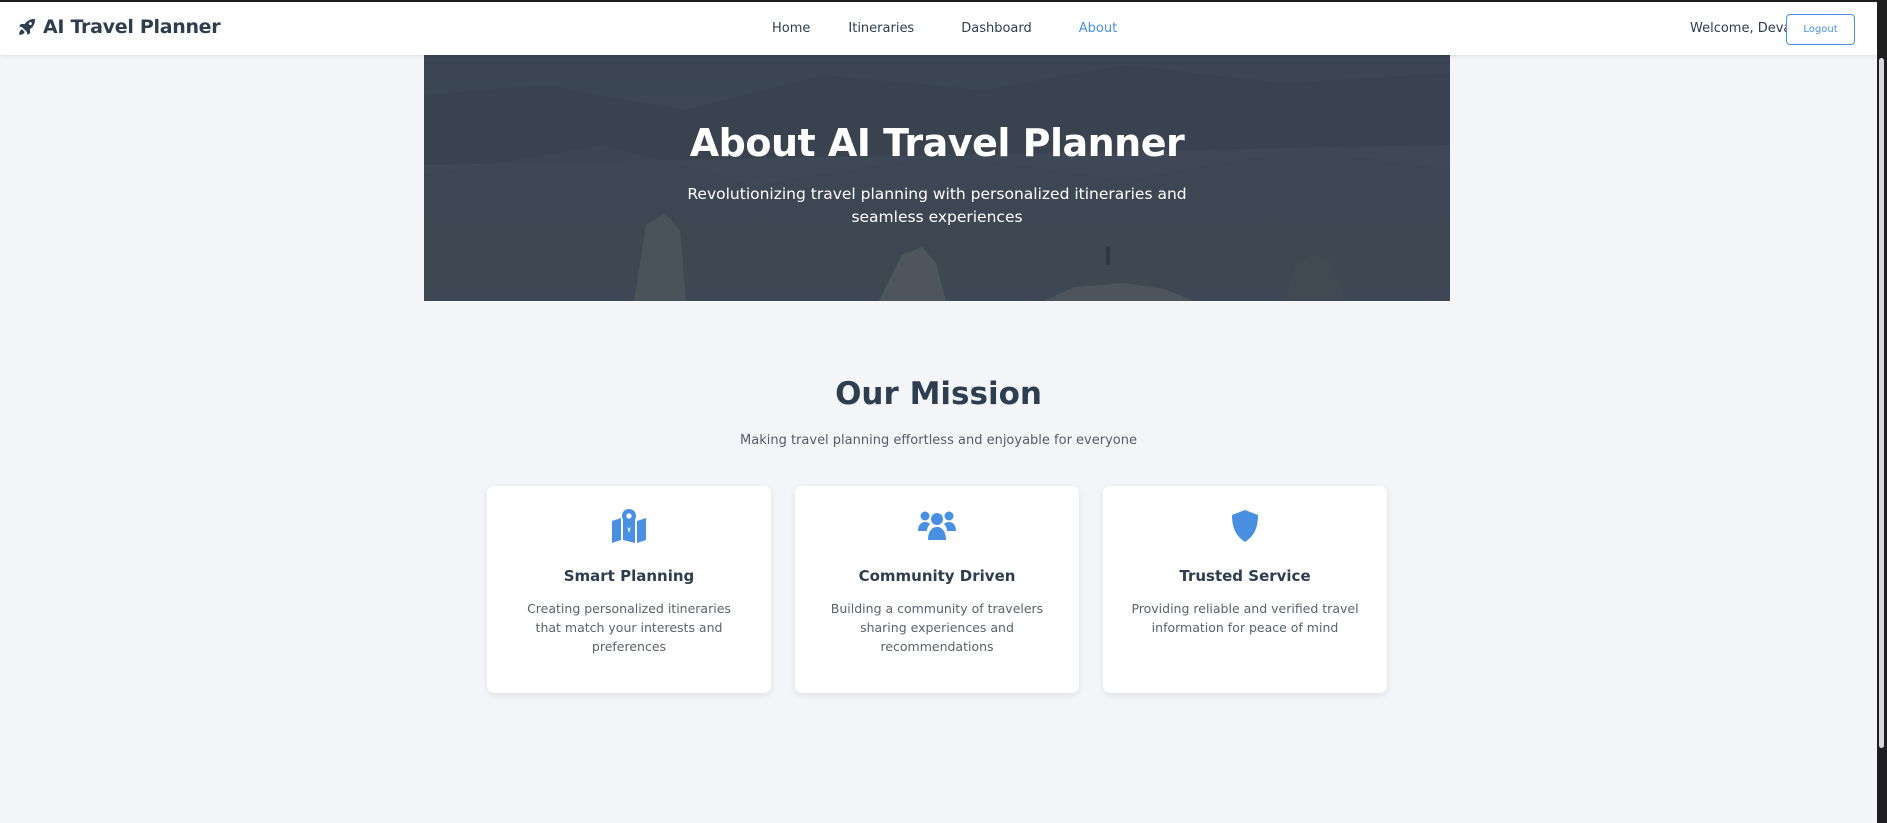 The image size is (1887, 823). I want to click on scrollbar, so click(1882, 411).